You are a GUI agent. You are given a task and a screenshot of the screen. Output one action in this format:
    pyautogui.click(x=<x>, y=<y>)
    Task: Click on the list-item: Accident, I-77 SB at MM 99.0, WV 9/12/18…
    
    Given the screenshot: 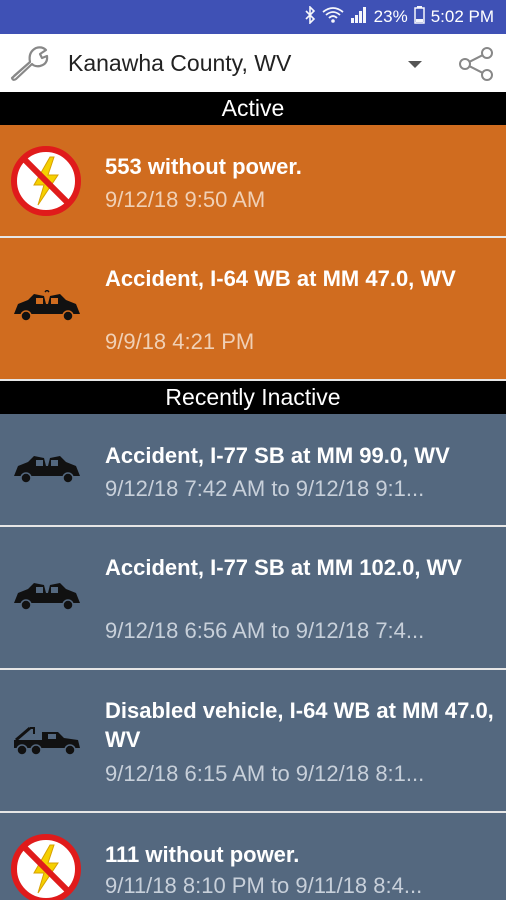 What is the action you would take?
    pyautogui.click(x=253, y=470)
    